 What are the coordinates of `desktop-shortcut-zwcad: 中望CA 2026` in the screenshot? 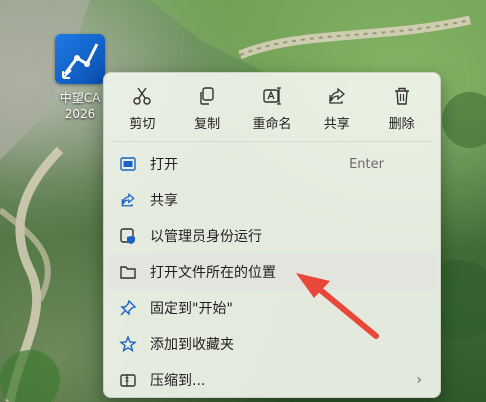 It's located at (80, 78).